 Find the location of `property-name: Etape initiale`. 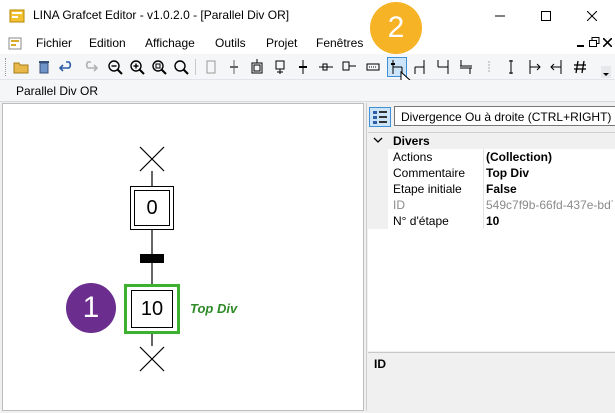

property-name: Etape initiale is located at coordinates (427, 189).